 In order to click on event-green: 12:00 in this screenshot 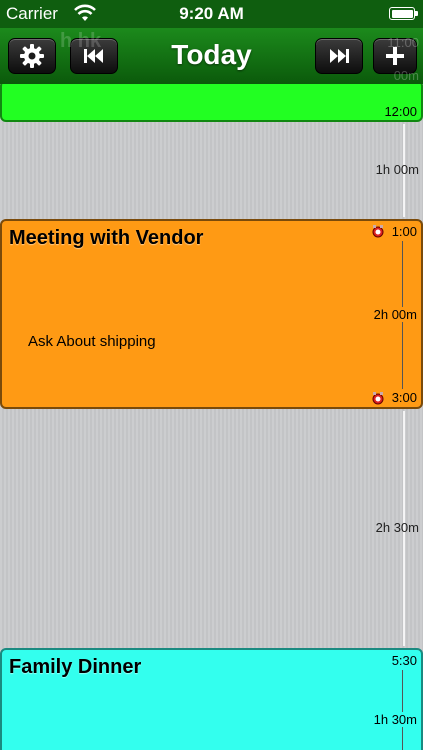, I will do `click(211, 101)`.